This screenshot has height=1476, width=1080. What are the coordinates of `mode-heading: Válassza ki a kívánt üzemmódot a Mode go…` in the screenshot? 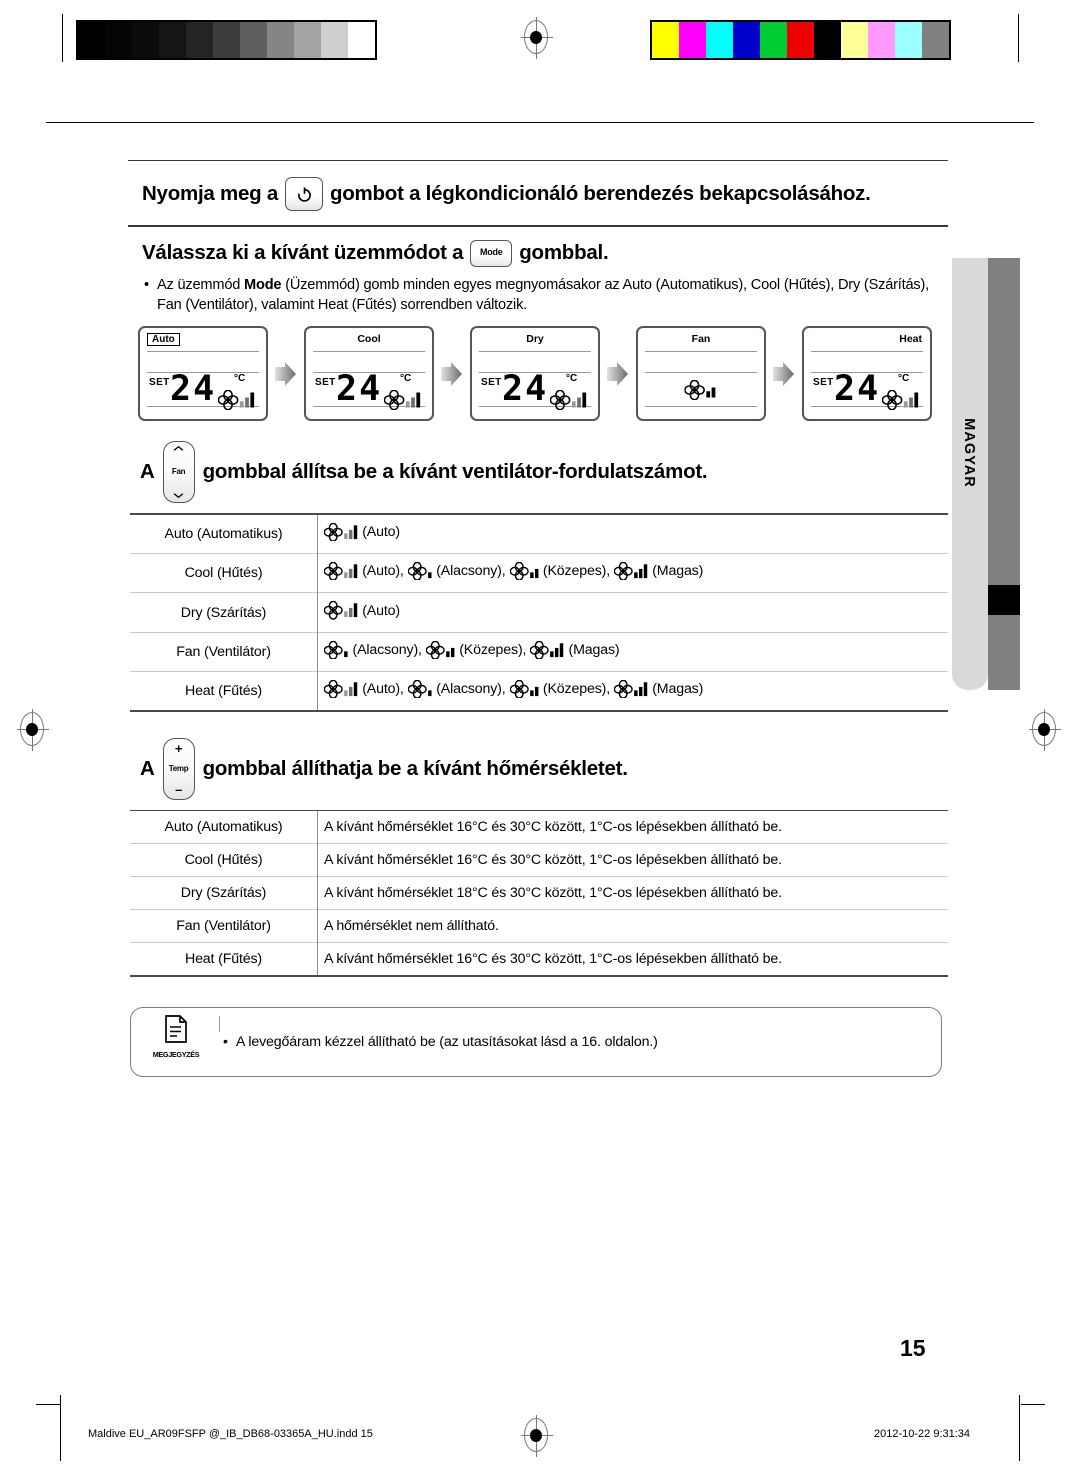 It's located at (538, 249).